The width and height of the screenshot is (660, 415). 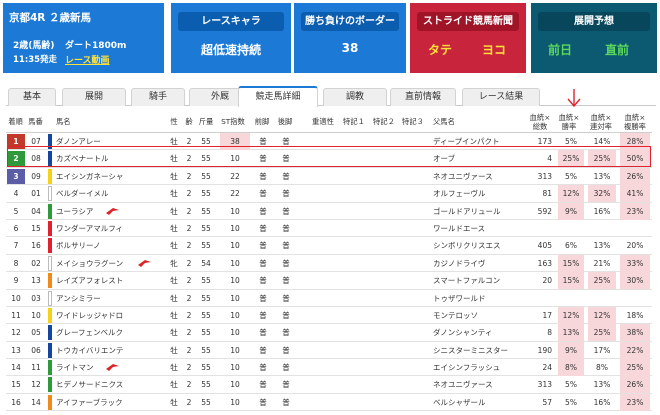 I want to click on col-sex: 性, so click(x=174, y=121).